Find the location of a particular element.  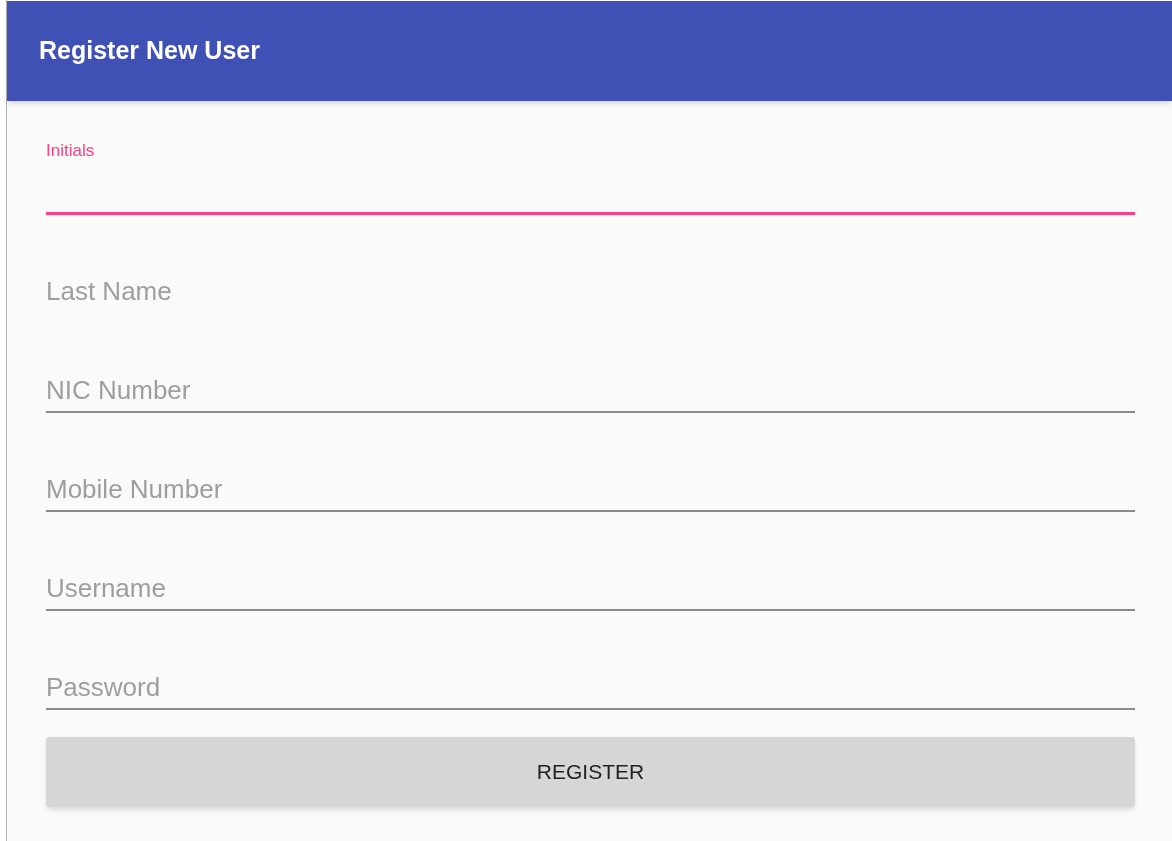

text-field: Username is located at coordinates (590, 589).